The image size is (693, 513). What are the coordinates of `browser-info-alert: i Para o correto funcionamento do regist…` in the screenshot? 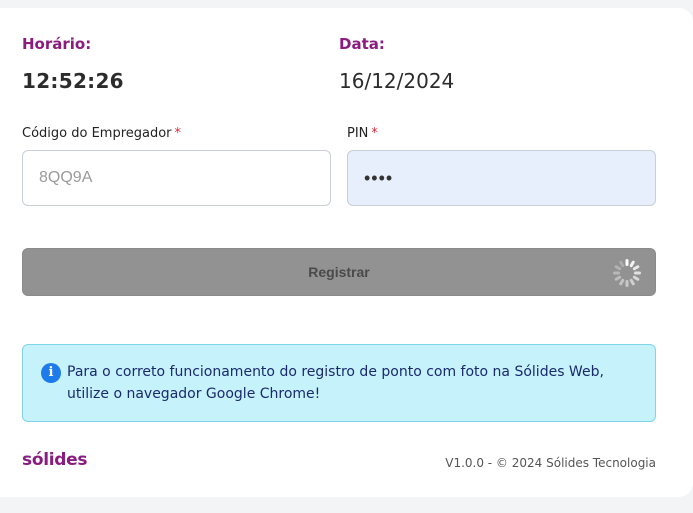 It's located at (339, 383).